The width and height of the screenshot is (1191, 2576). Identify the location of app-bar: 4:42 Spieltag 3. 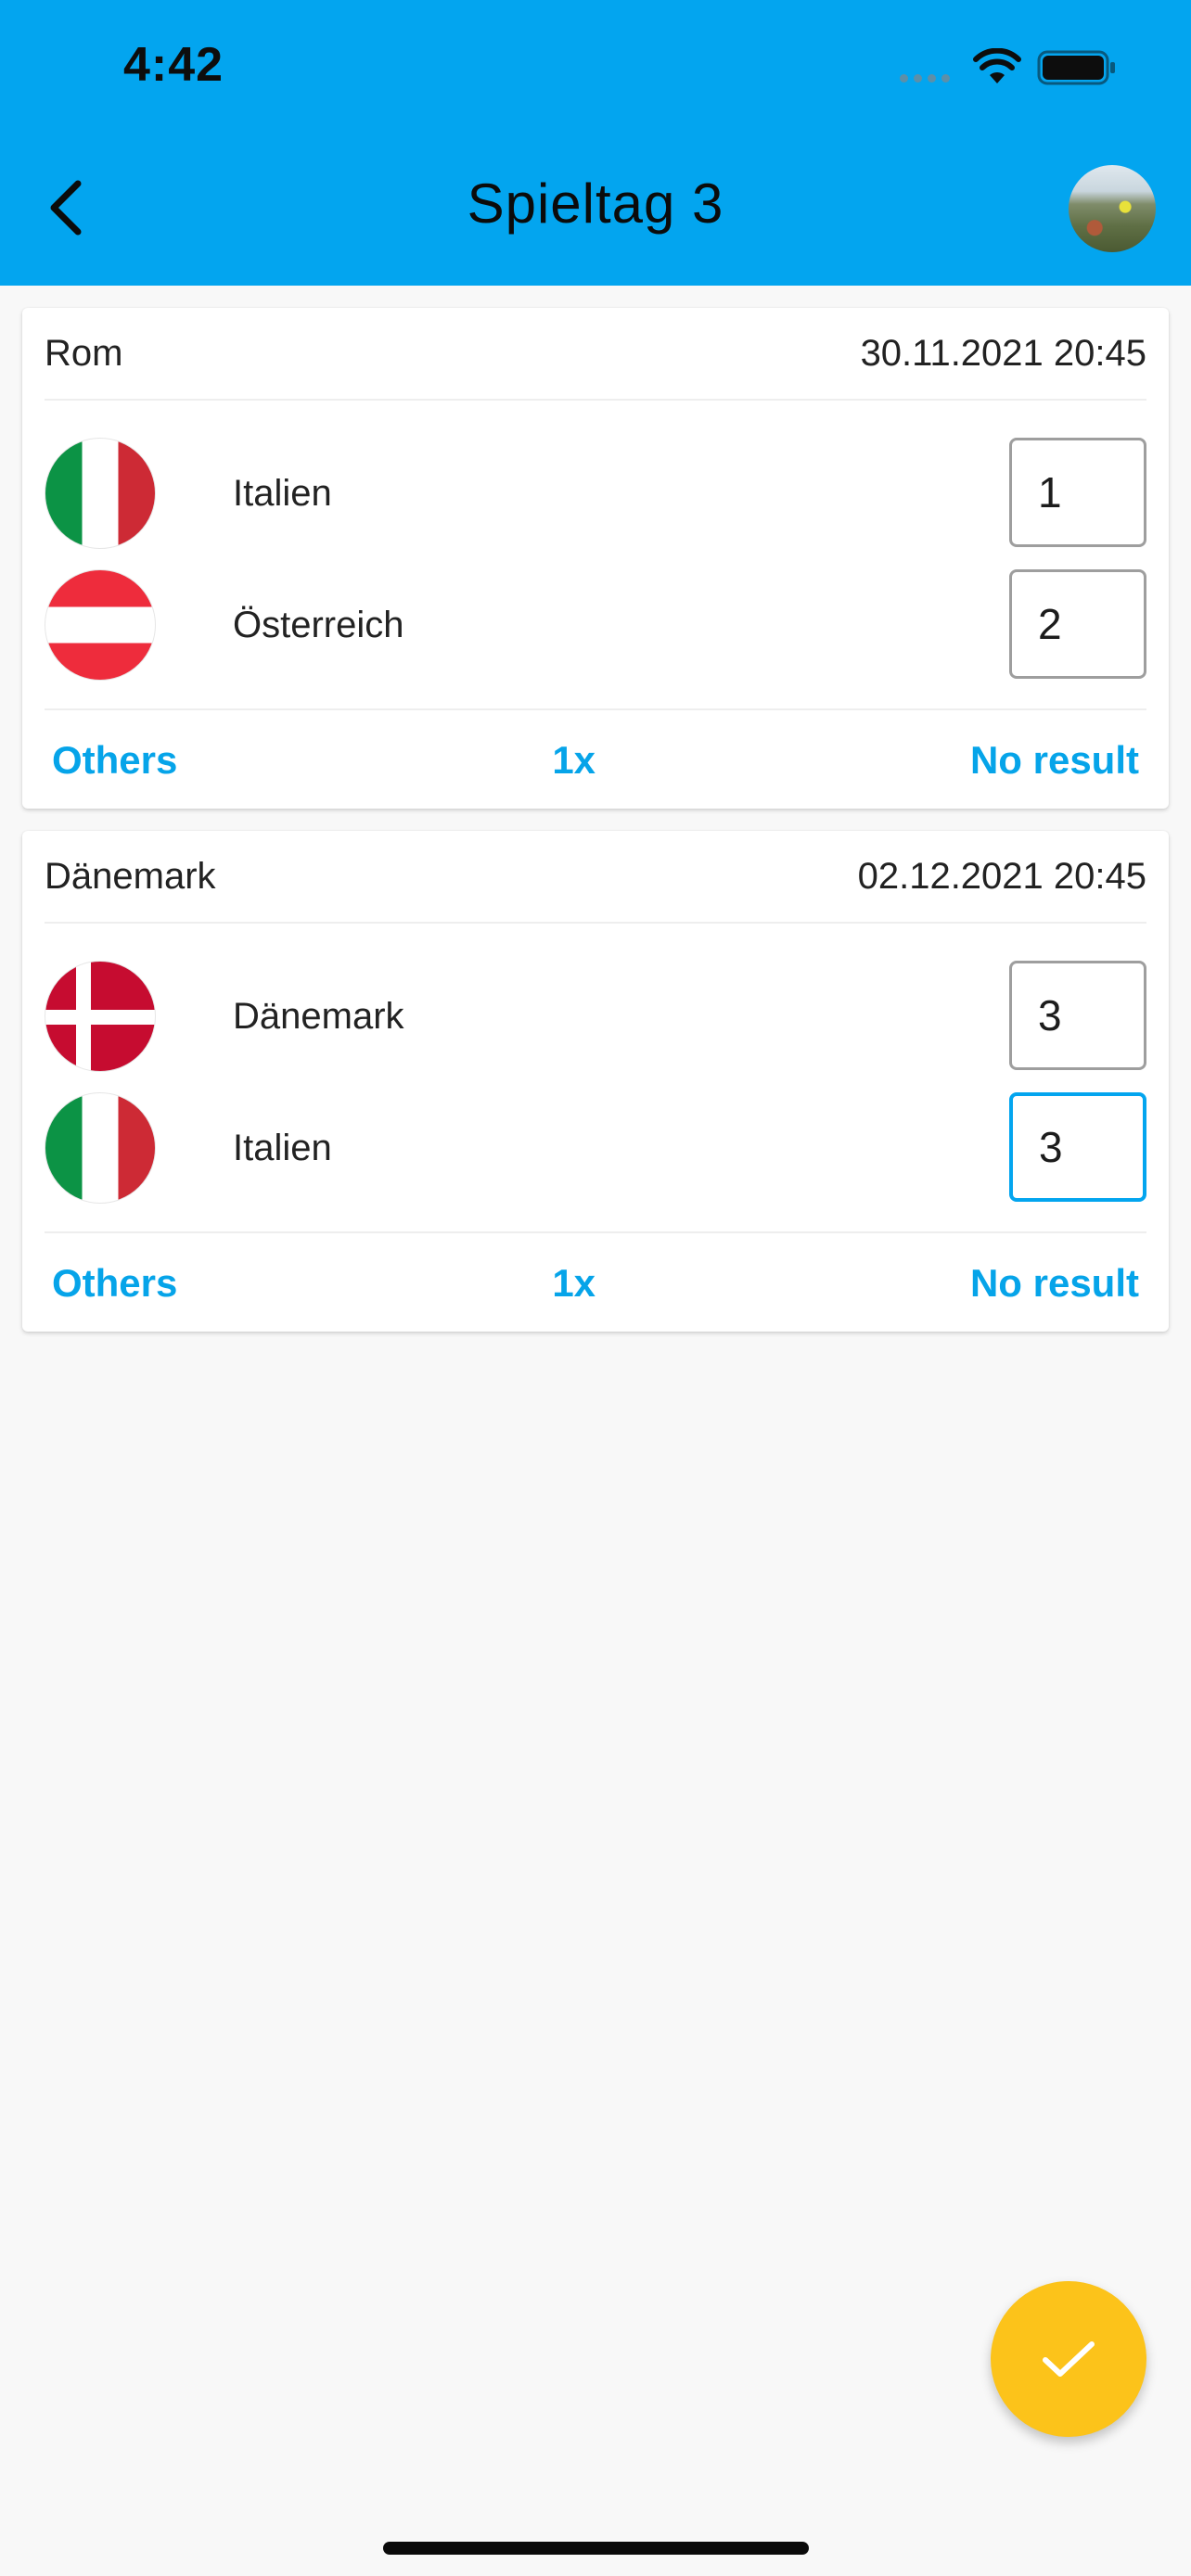
(595, 143).